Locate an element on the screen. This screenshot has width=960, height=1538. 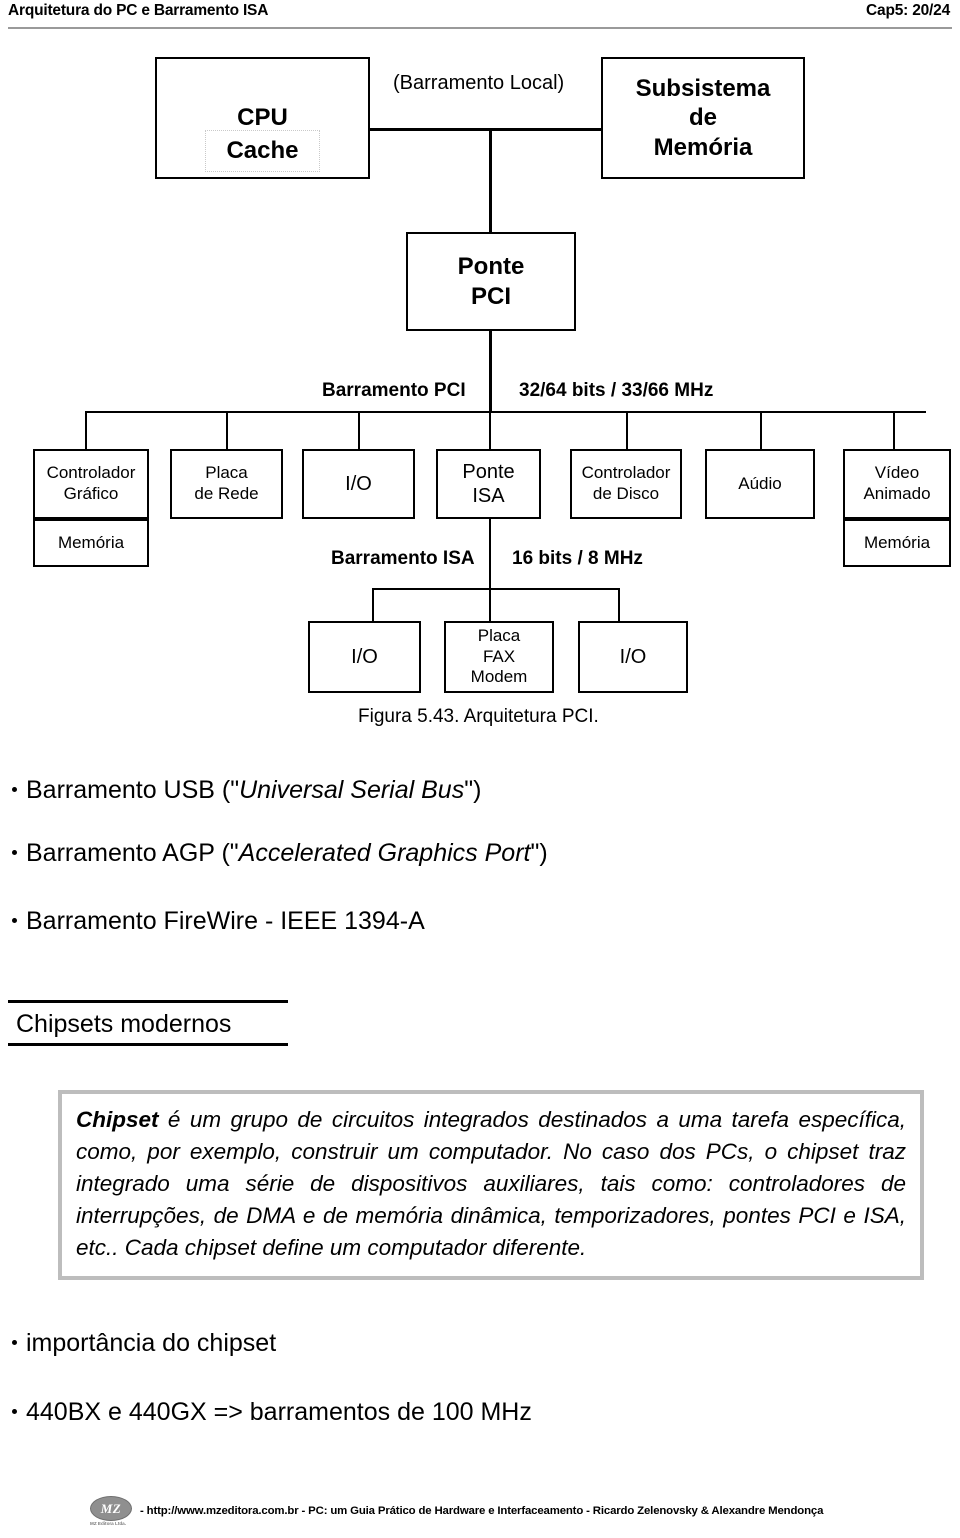
diagram-box-isa-device-3: I/O is located at coordinates (633, 657).